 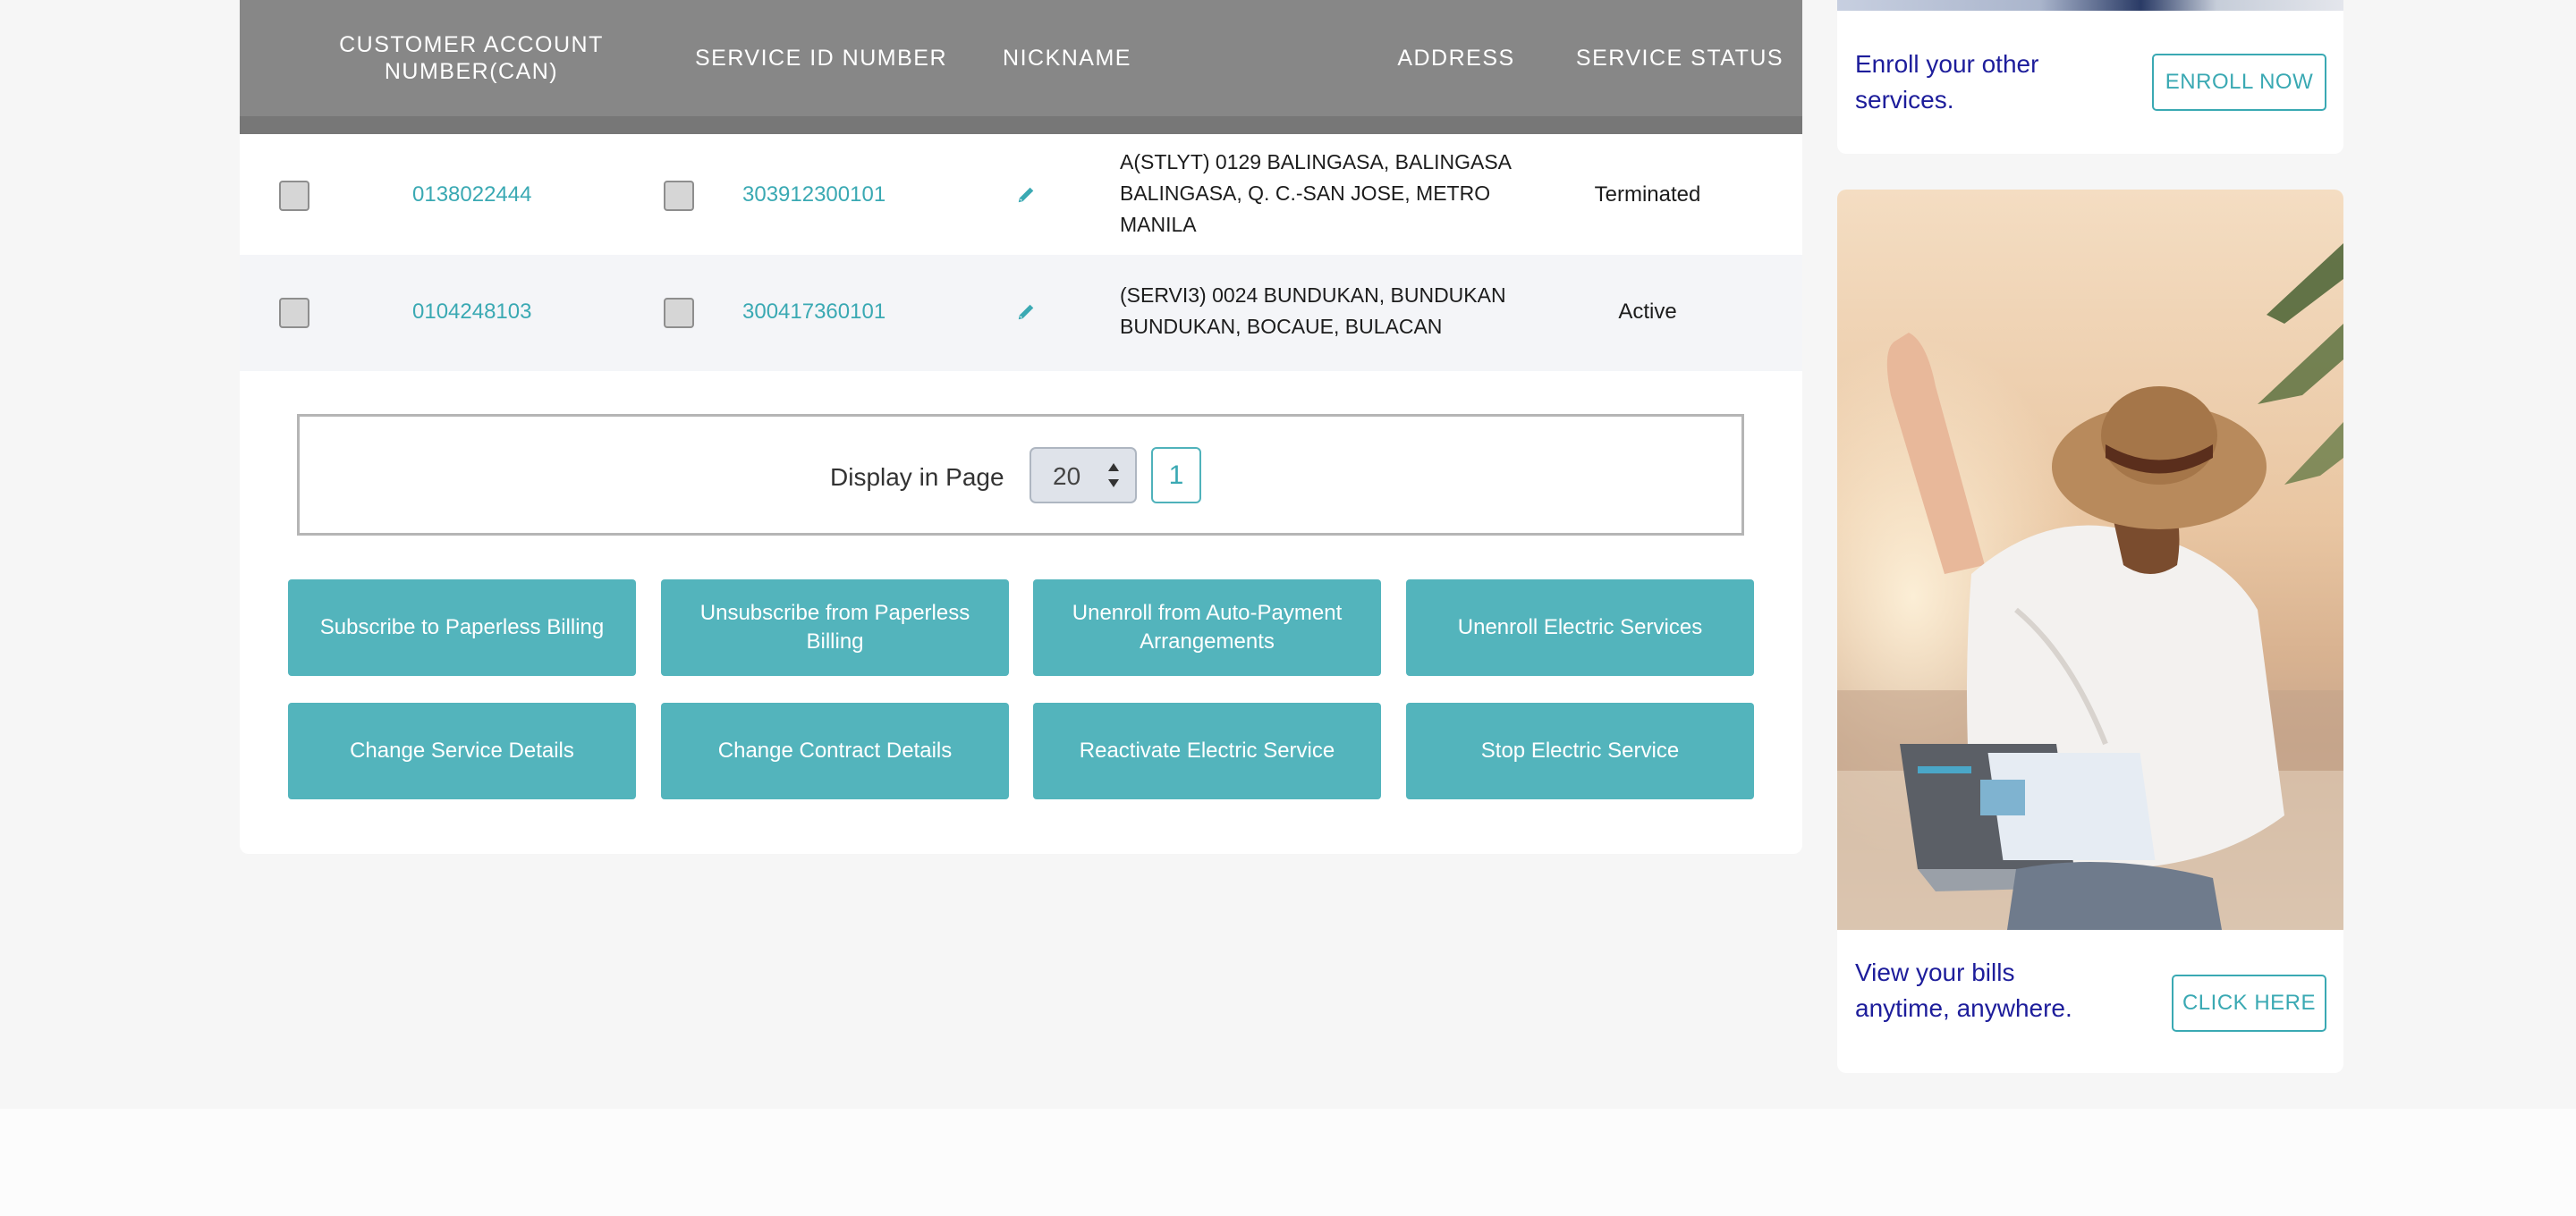 What do you see at coordinates (1083, 475) in the screenshot?
I see `page-size-stepper: 20` at bounding box center [1083, 475].